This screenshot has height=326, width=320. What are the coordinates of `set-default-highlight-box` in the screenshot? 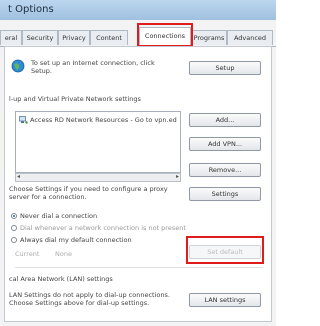 It's located at (225, 250).